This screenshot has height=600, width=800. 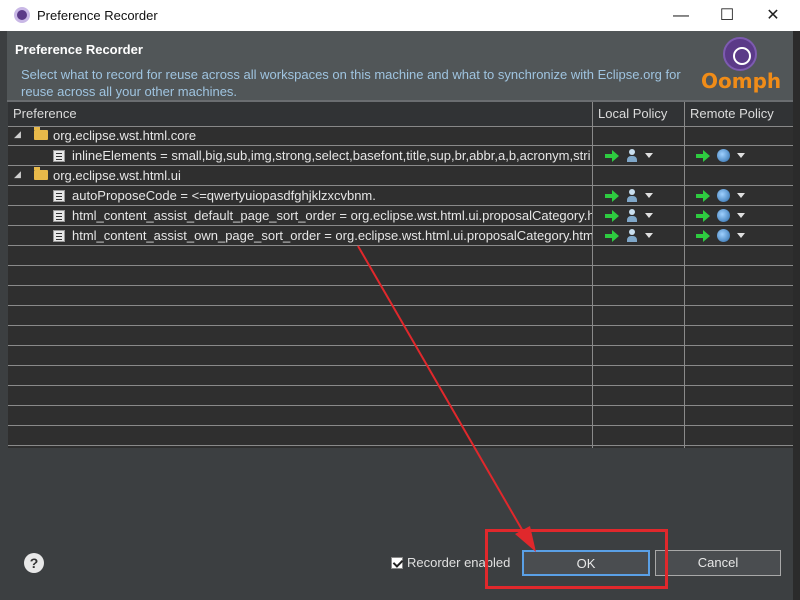 What do you see at coordinates (34, 563) in the screenshot?
I see `help-icon: ?` at bounding box center [34, 563].